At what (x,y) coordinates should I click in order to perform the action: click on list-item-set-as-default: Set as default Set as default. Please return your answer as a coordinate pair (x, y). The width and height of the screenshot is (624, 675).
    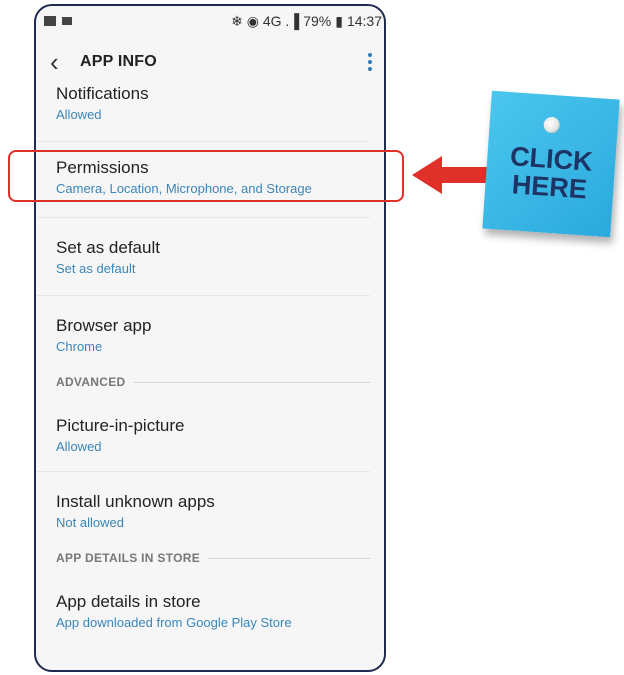
    Looking at the image, I should click on (203, 257).